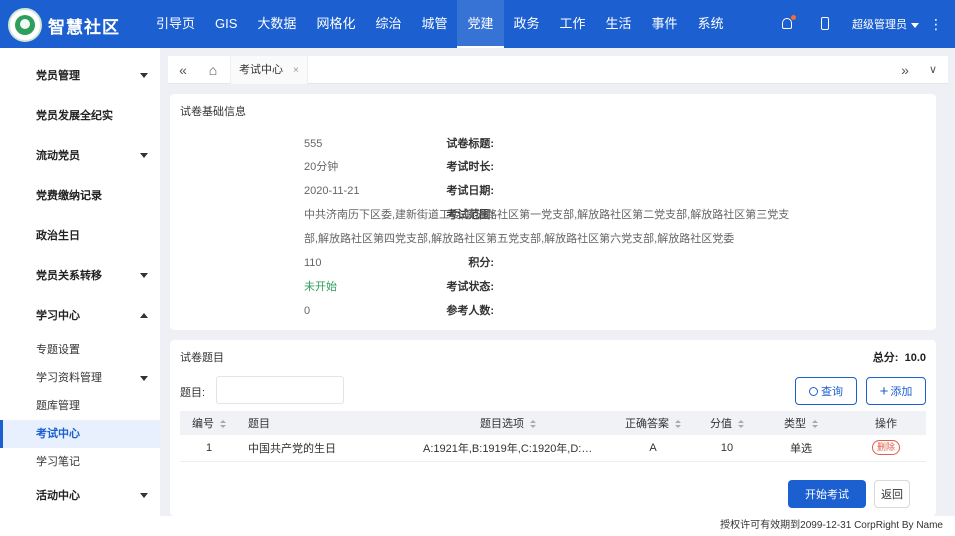  Describe the element at coordinates (508, 448) in the screenshot. I see `cell-options: A:1921年,B:1919年,C:1920年,D:1922年` at that location.